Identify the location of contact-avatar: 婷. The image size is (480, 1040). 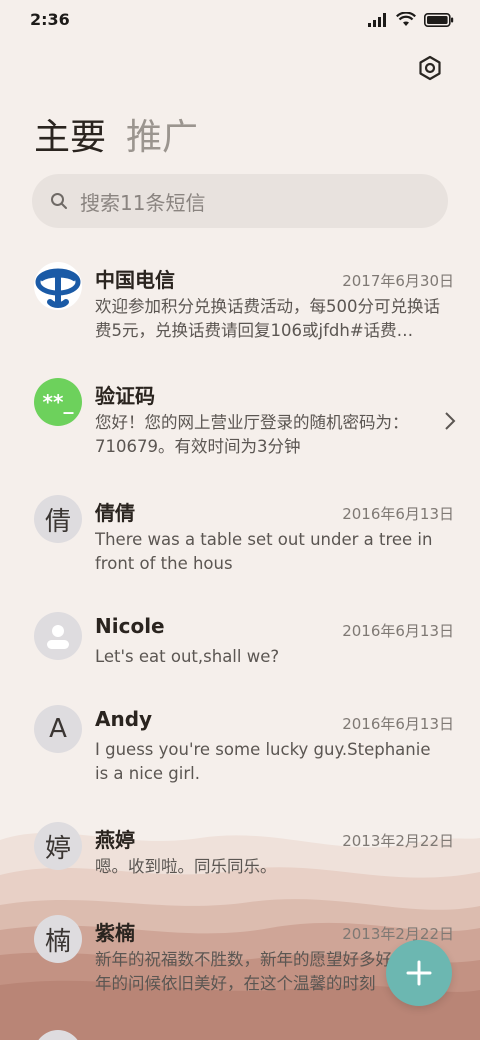
(58, 846).